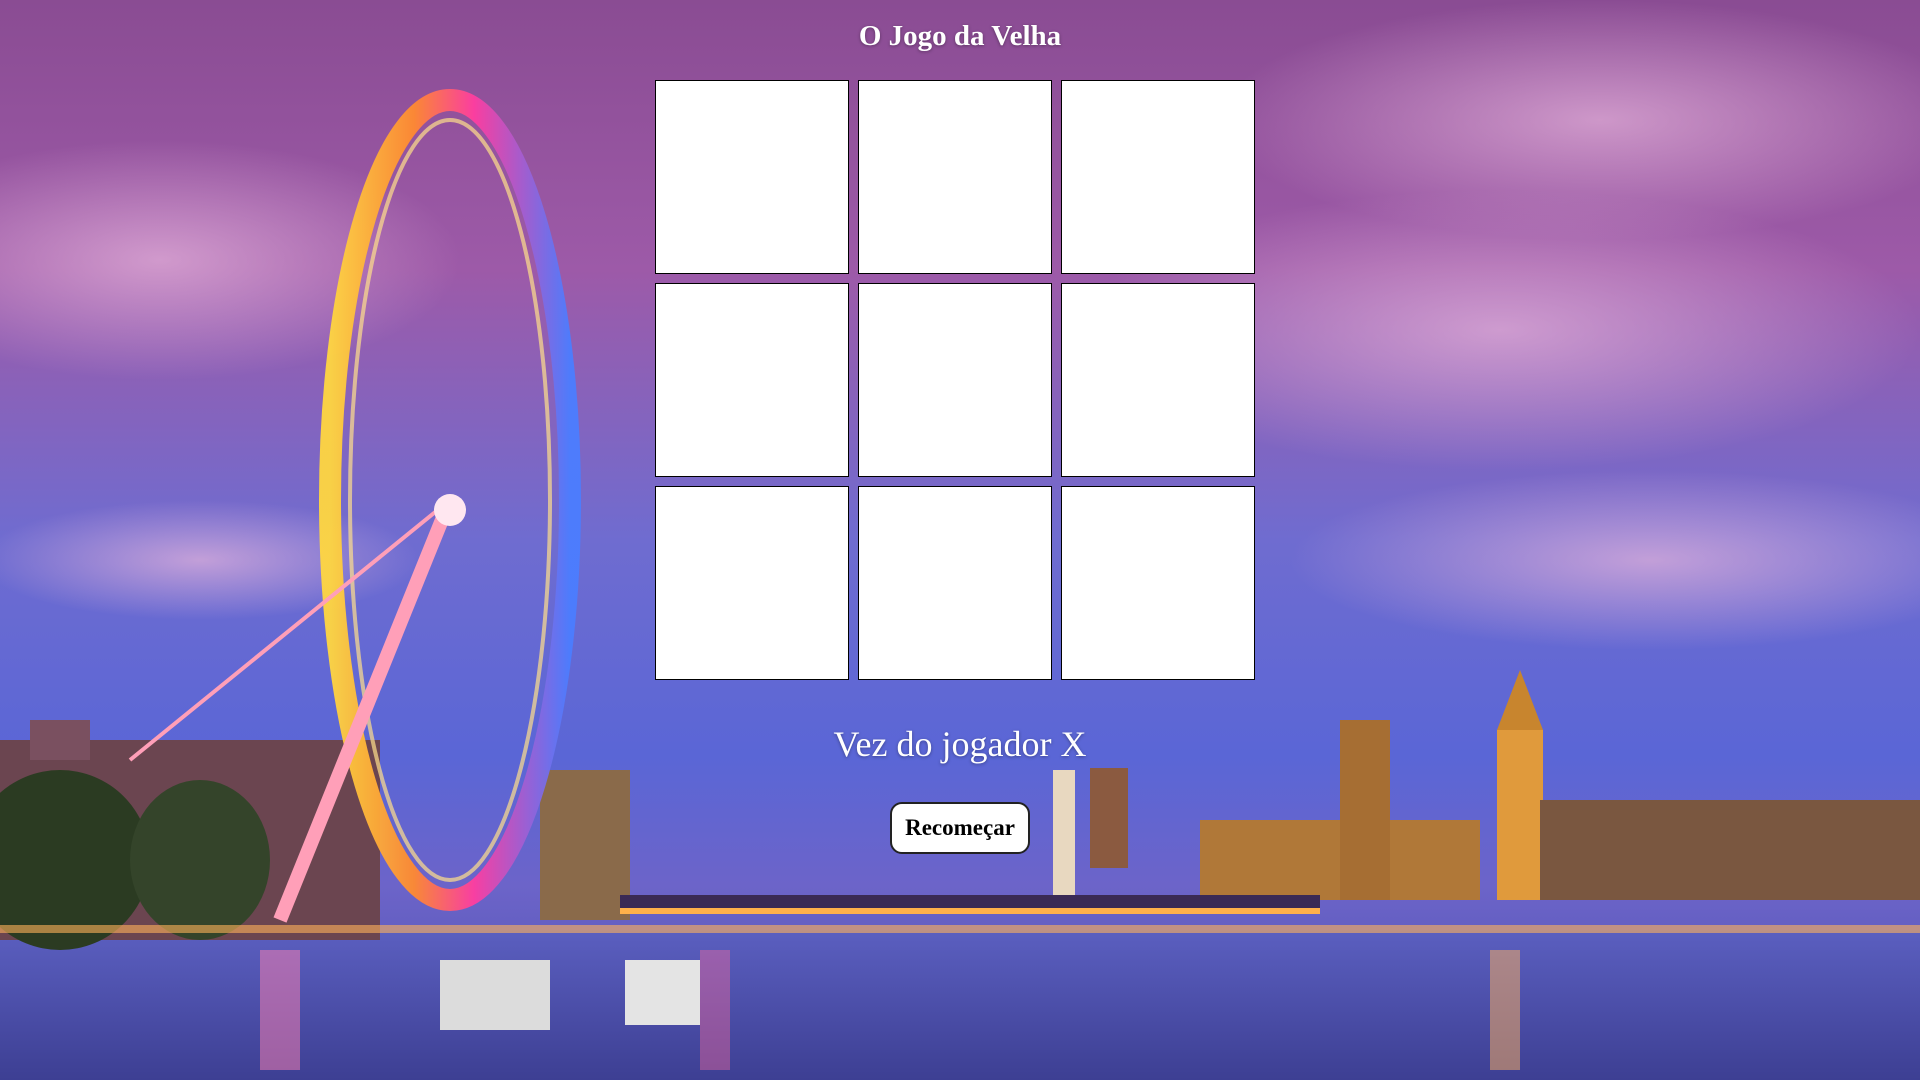  Describe the element at coordinates (960, 828) in the screenshot. I see `restart-button: Recomeçar` at that location.